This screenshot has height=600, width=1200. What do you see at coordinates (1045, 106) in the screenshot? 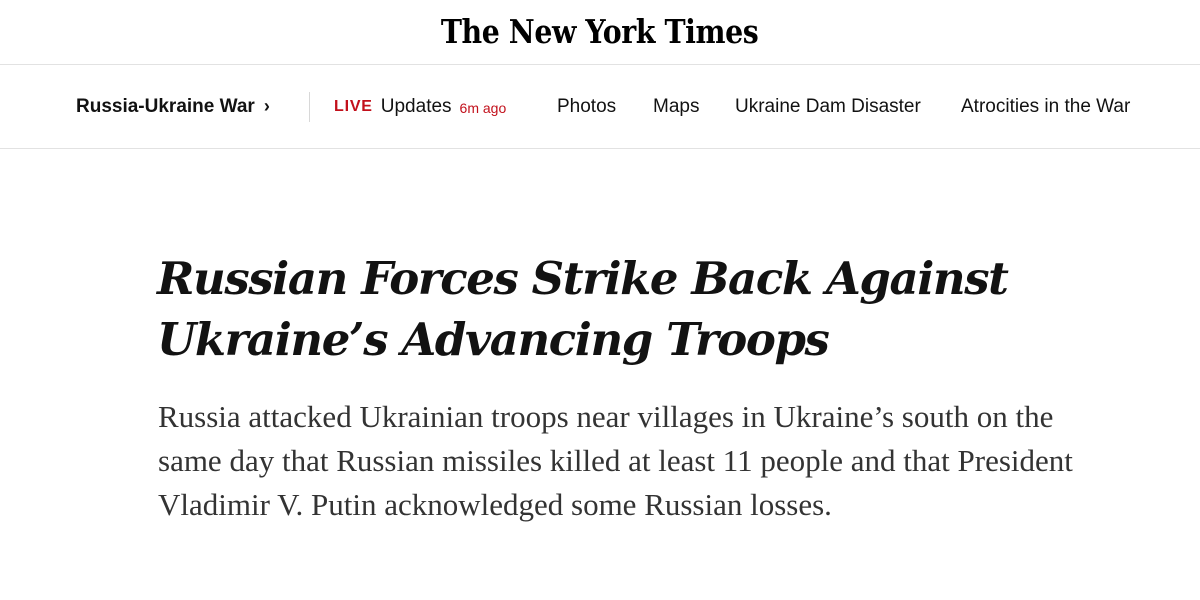
I see `nav-link-atrocities-in-the-war: Atrocities in the War` at bounding box center [1045, 106].